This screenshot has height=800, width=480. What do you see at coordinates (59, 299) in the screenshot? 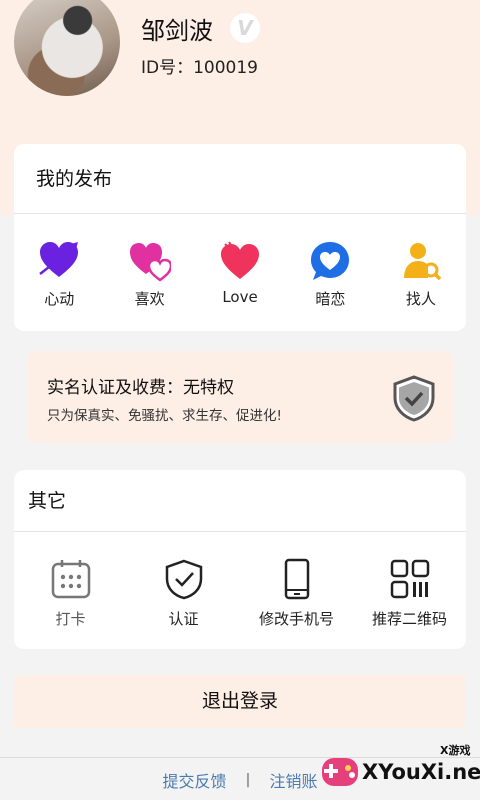
I see `my-posts-item-label: 心动` at bounding box center [59, 299].